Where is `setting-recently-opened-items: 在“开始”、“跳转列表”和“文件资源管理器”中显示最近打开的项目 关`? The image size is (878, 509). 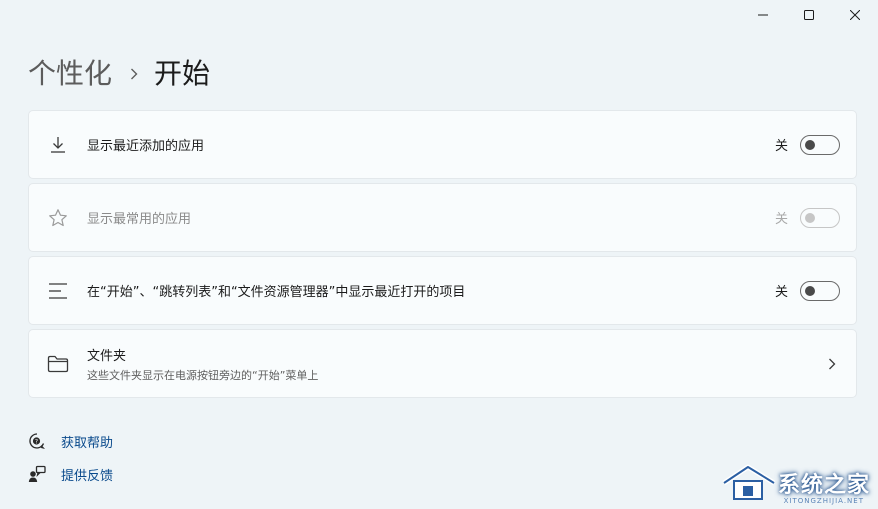 setting-recently-opened-items: 在“开始”、“跳转列表”和“文件资源管理器”中显示最近打开的项目 关 is located at coordinates (442, 290).